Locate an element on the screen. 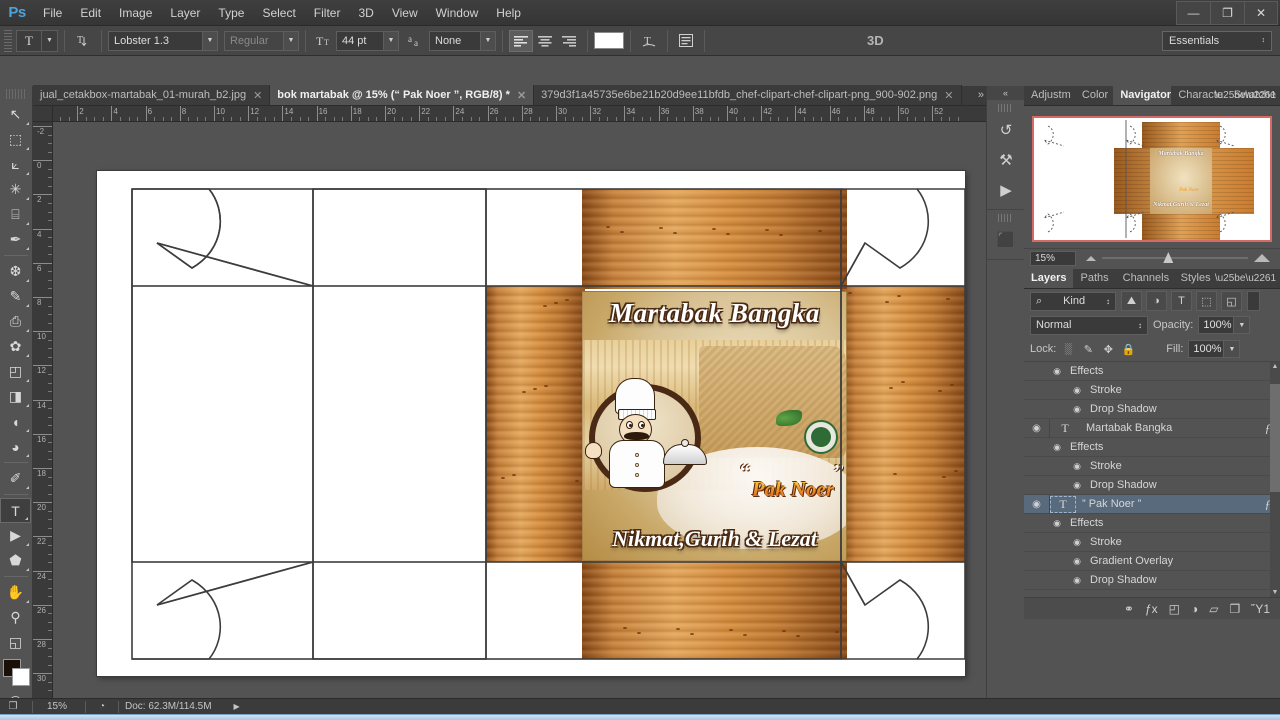 The height and width of the screenshot is (720, 1280). spot-healing-brush-tool: ❆ is located at coordinates (15, 271).